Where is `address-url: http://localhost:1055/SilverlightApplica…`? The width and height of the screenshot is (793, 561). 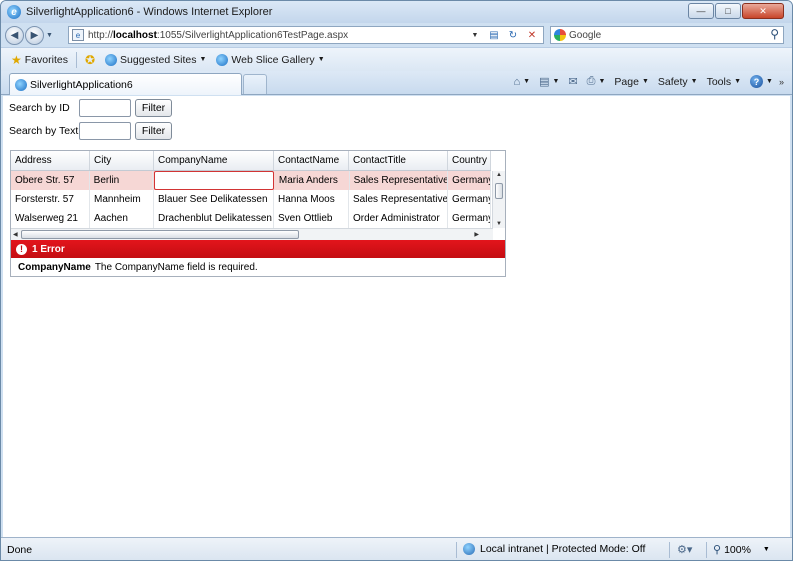
address-url: http://localhost:1055/SilverlightApplica… is located at coordinates (218, 35).